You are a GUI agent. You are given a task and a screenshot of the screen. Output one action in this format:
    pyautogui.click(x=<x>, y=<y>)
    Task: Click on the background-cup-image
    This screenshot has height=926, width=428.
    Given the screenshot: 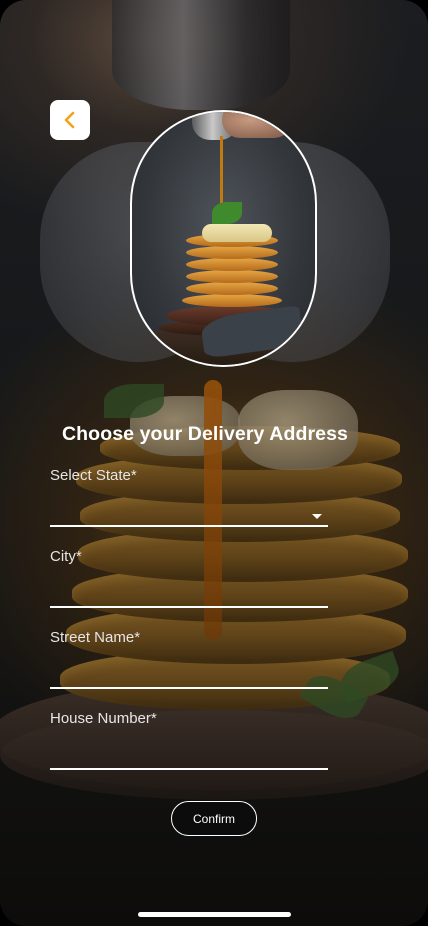 What is the action you would take?
    pyautogui.click(x=201, y=55)
    